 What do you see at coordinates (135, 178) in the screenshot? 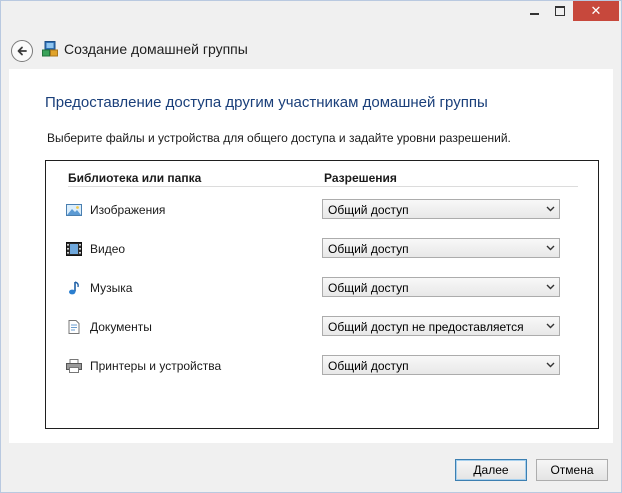
I see `column-header-library: Библиотека или папка` at bounding box center [135, 178].